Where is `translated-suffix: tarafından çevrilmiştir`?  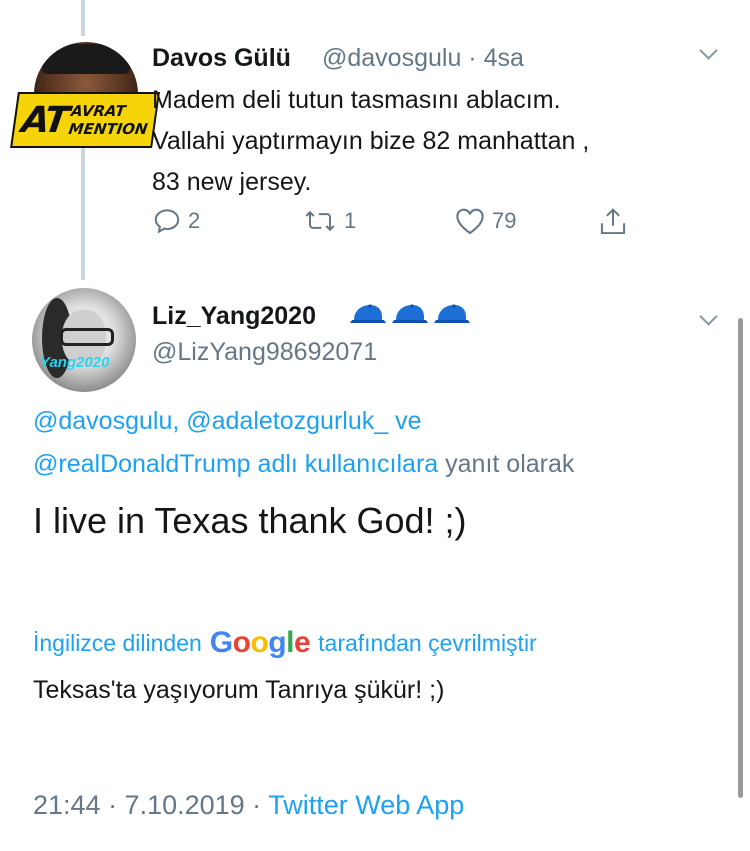 translated-suffix: tarafından çevrilmiştir is located at coordinates (427, 642).